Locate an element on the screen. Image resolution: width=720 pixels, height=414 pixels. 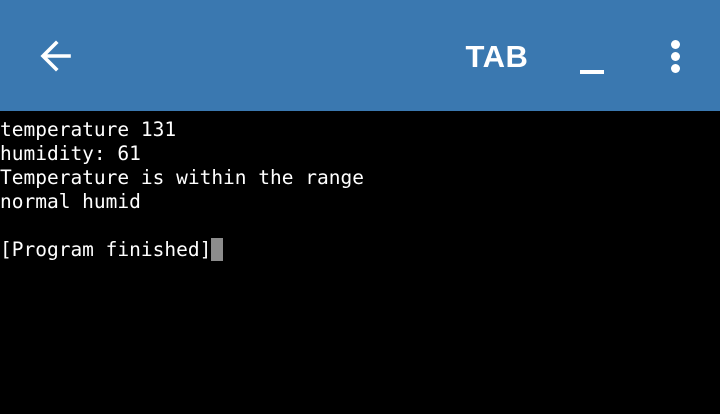
terminal-line: Temperature is within the range is located at coordinates (182, 177).